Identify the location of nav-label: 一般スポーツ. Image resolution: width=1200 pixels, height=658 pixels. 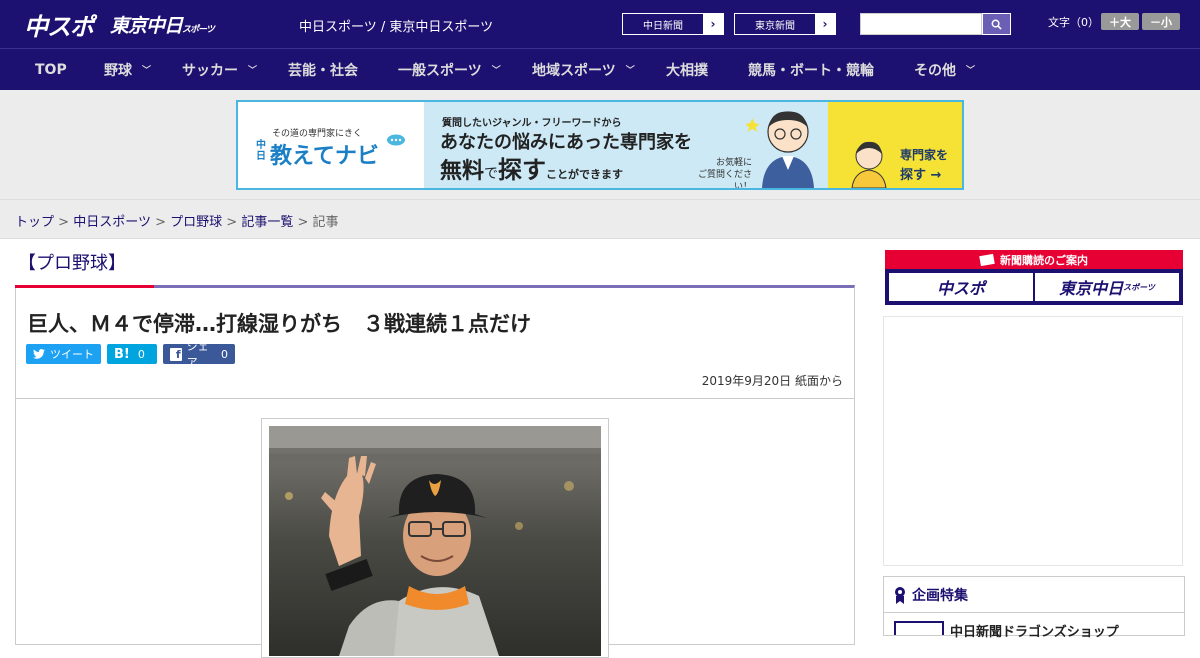
(440, 70).